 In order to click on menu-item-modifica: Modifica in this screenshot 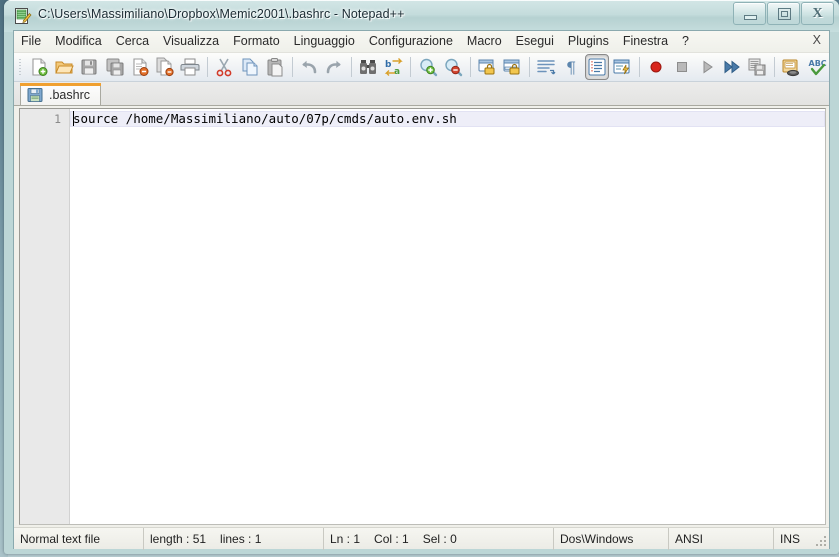, I will do `click(78, 41)`.